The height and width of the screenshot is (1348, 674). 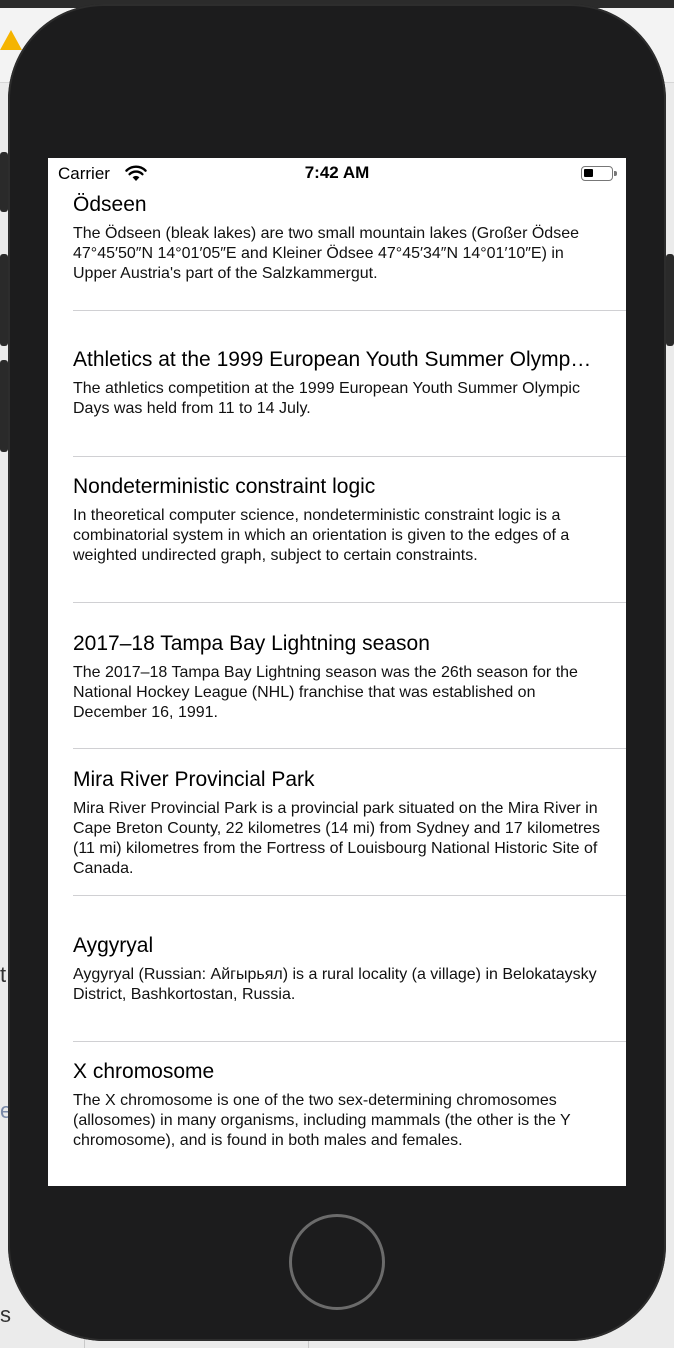 I want to click on host-side-text: t, so click(x=3, y=974).